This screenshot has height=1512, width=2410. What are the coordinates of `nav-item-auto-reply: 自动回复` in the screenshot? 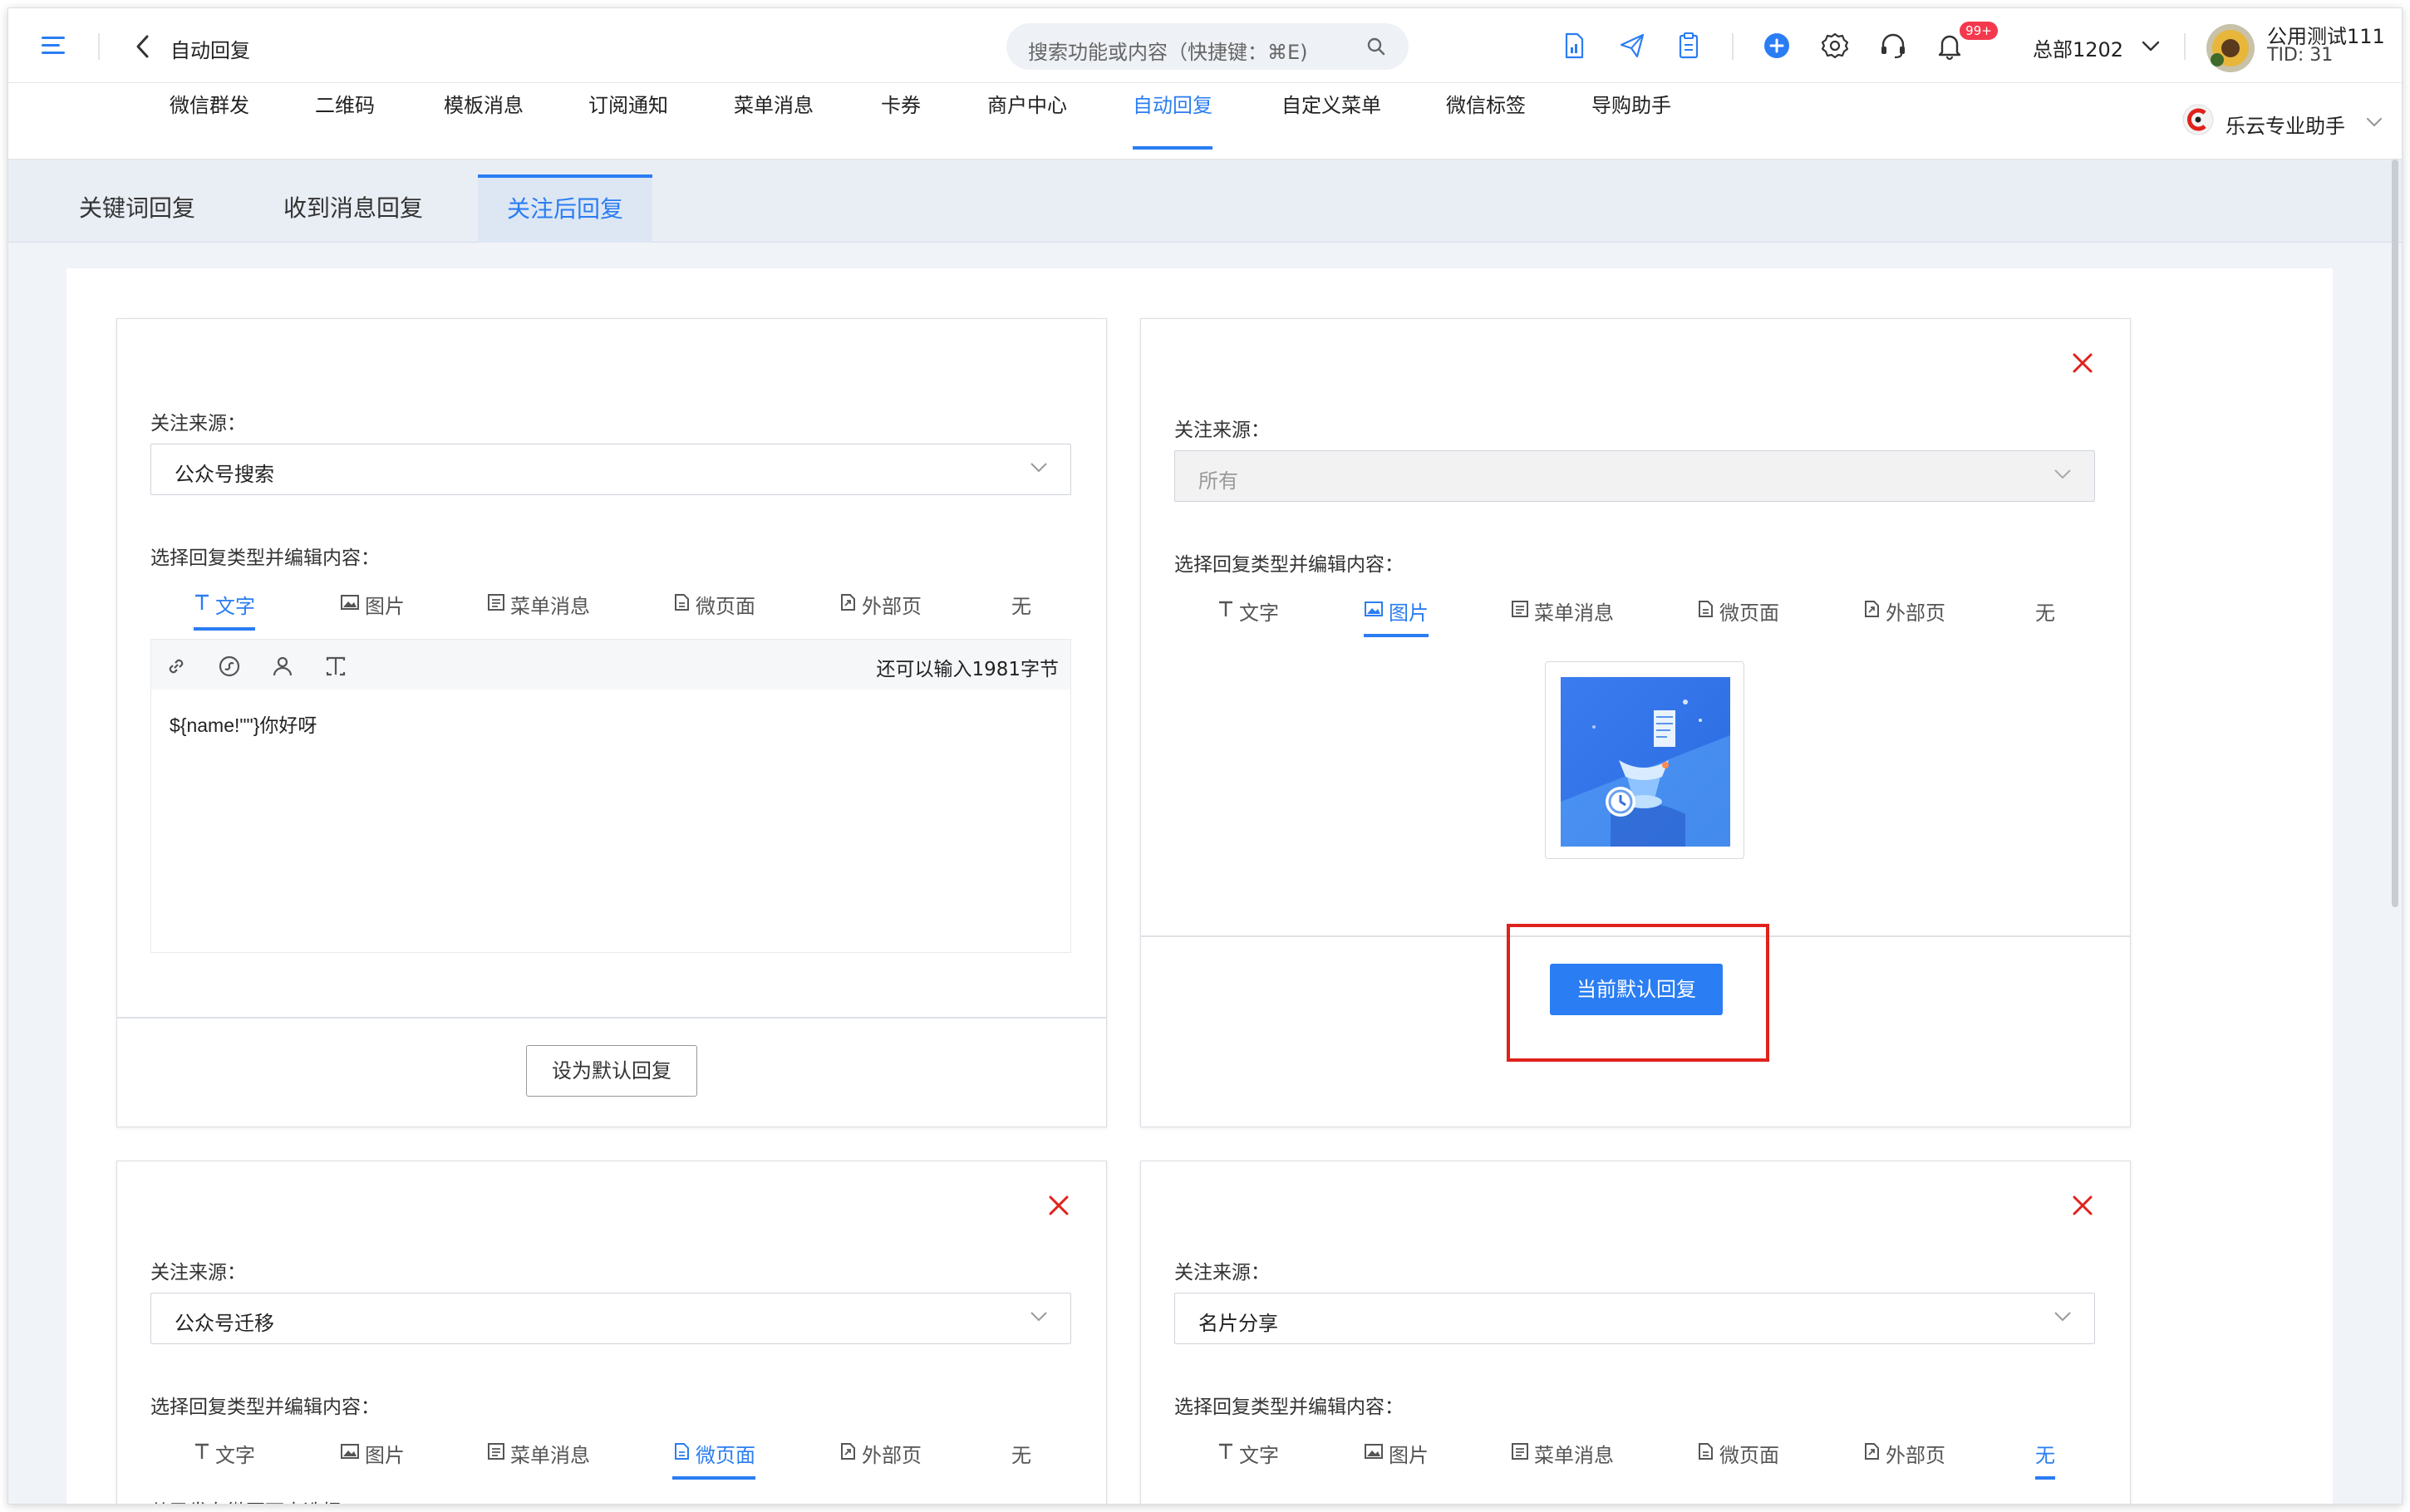 It's located at (1172, 121).